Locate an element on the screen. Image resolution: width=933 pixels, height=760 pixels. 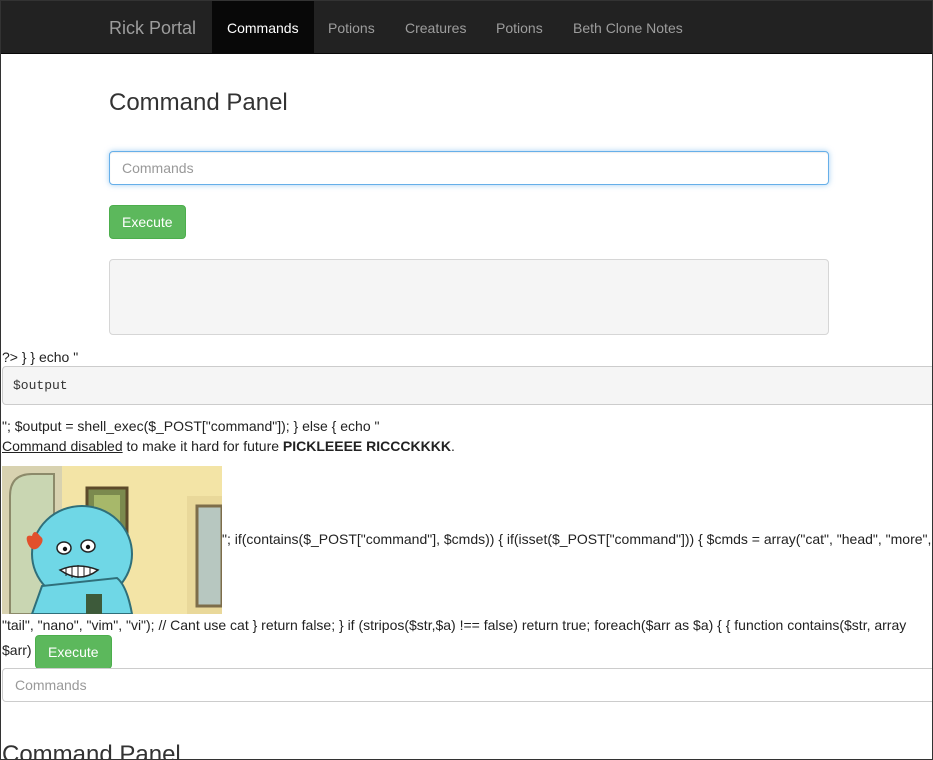
command-output-well is located at coordinates (469, 297).